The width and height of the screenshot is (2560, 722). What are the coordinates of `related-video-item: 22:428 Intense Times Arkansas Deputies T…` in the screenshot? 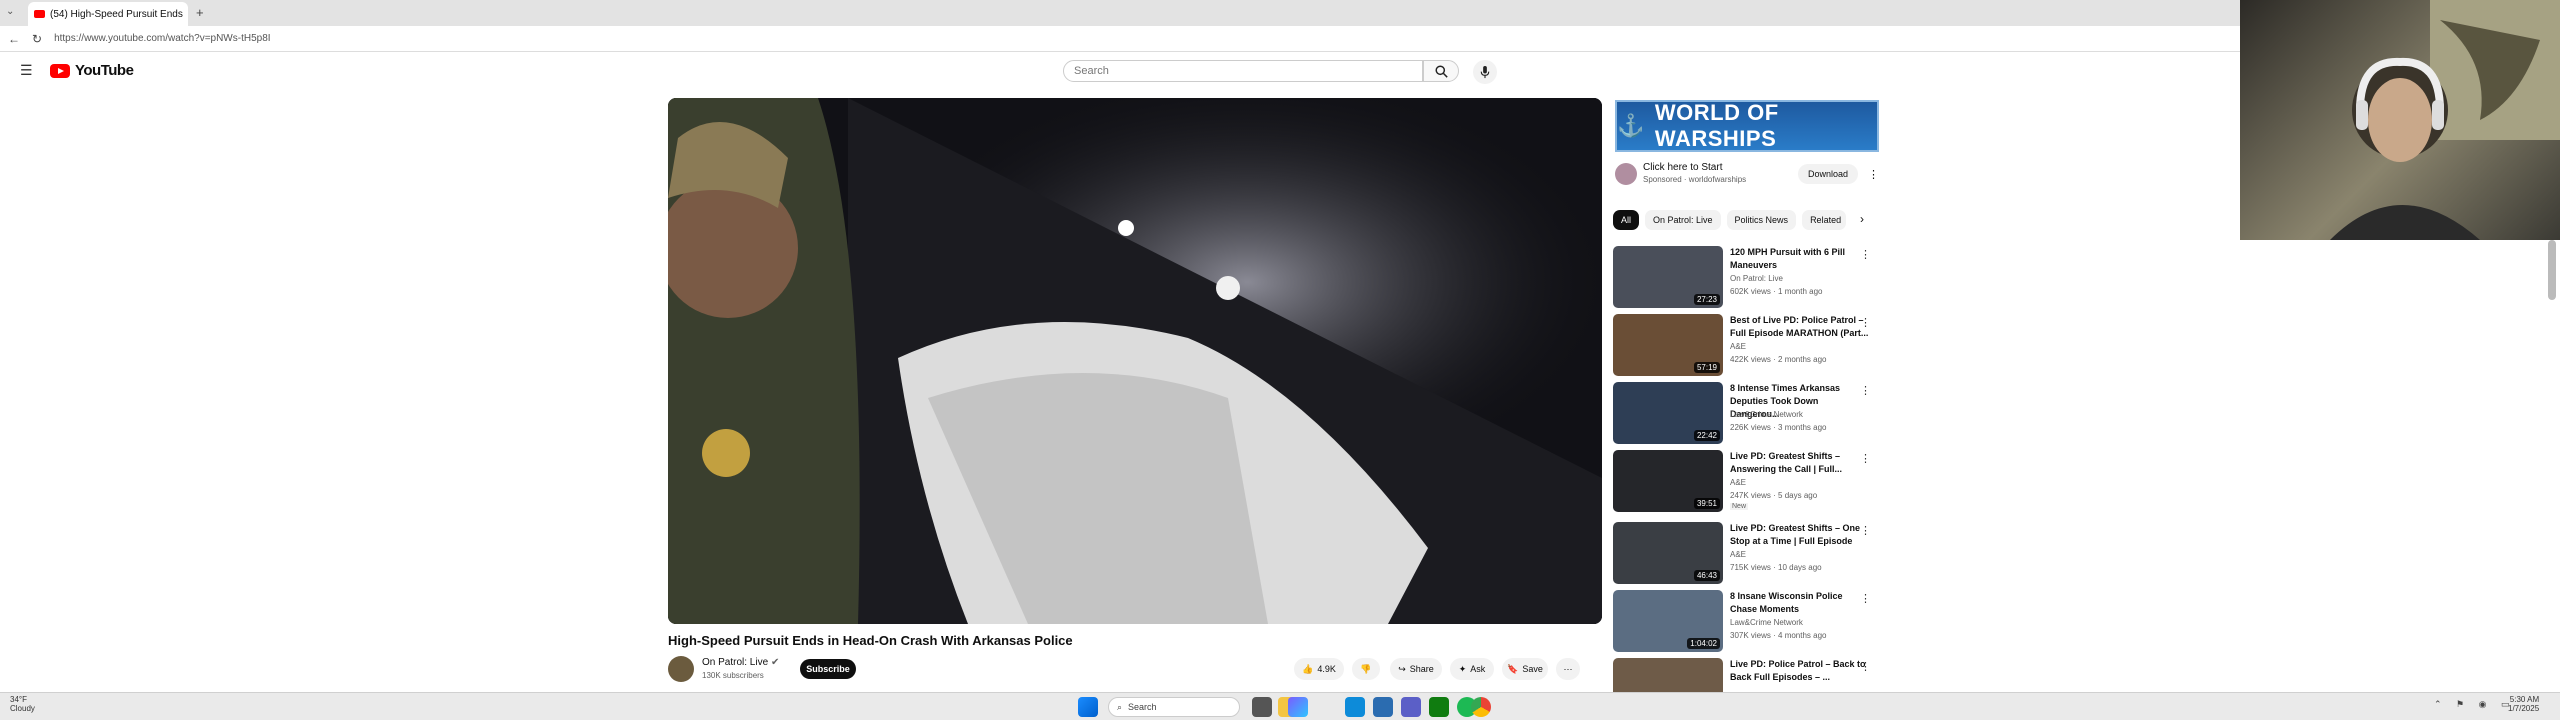 It's located at (1748, 414).